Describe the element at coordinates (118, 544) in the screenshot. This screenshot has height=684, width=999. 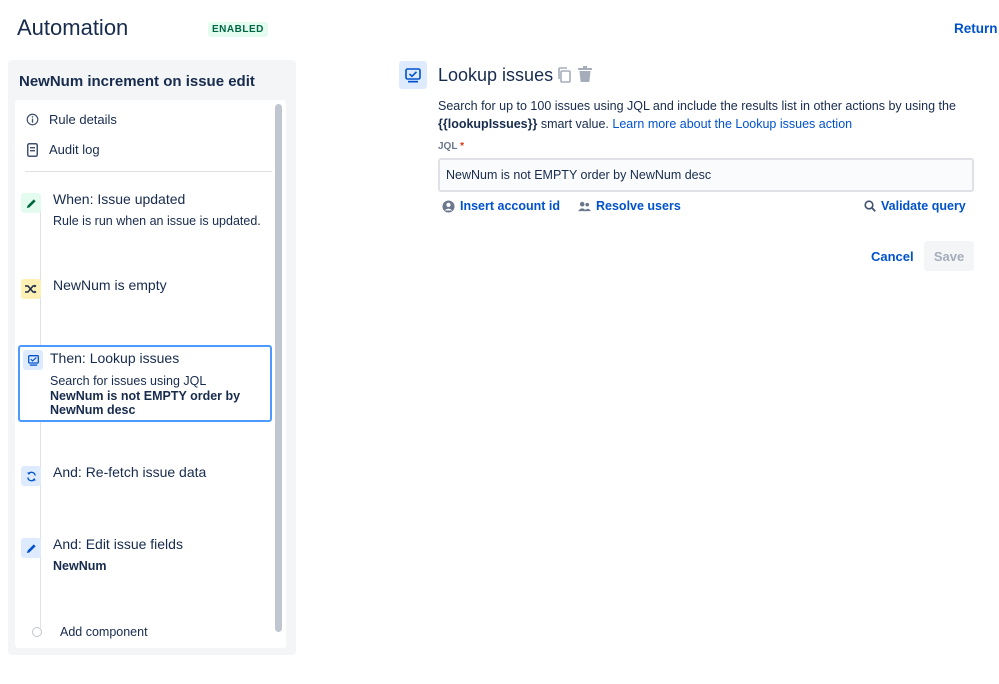
I see `component-title: And: Edit issue fields` at that location.